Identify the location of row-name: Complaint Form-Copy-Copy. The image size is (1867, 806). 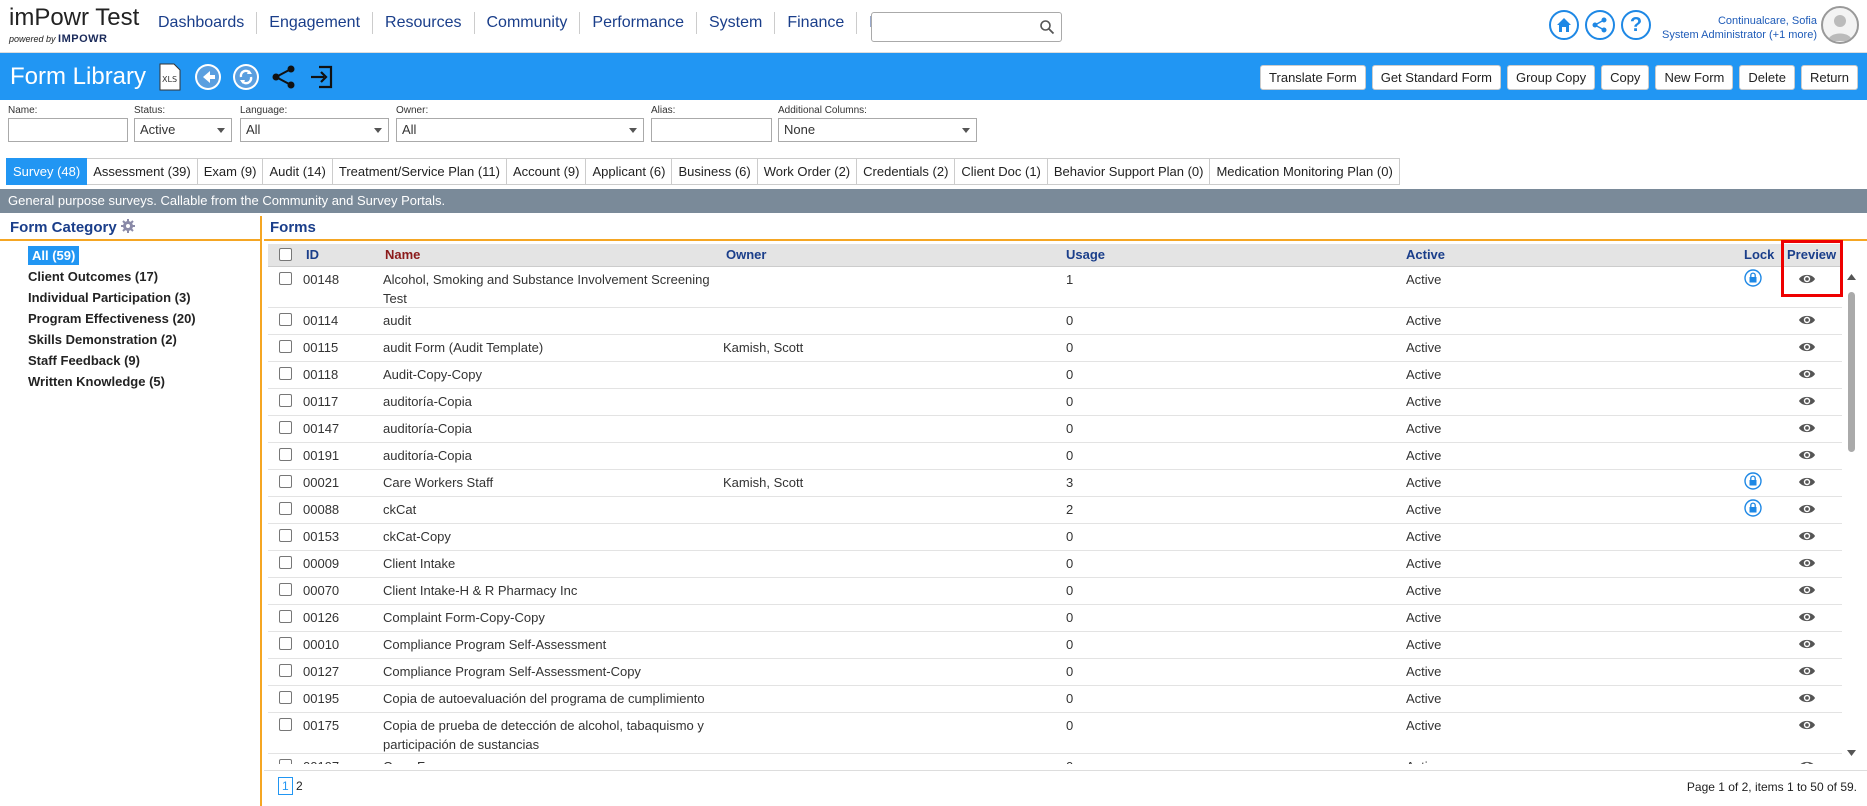
(553, 617).